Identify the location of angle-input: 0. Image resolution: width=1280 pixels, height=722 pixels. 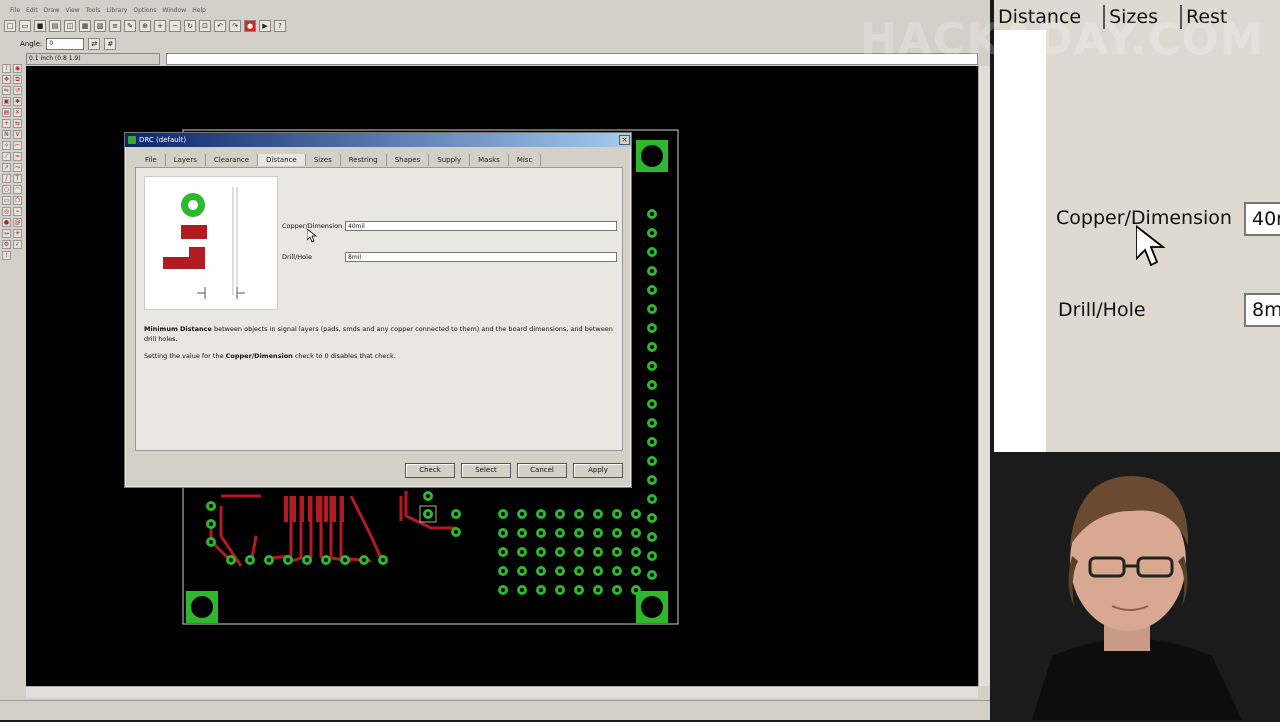
(65, 44).